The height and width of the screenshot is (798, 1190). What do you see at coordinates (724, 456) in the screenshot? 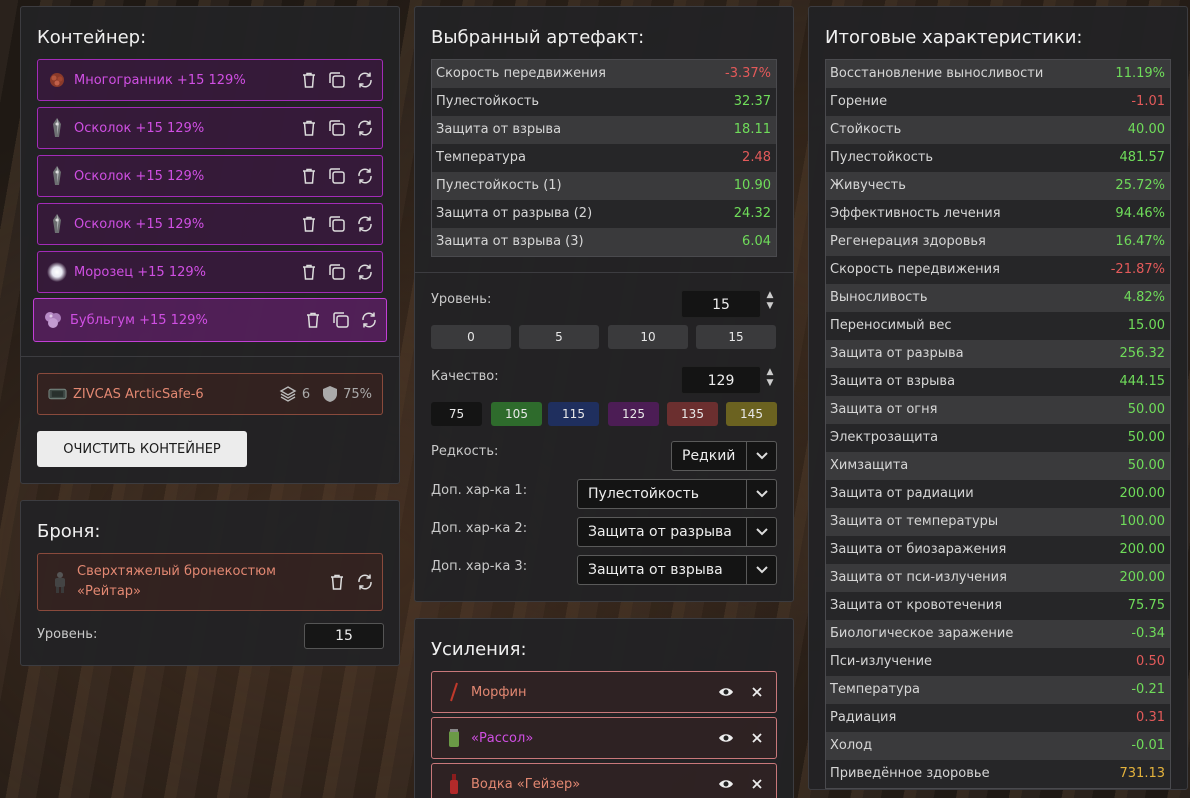
I see `rarity-select: Редкий` at bounding box center [724, 456].